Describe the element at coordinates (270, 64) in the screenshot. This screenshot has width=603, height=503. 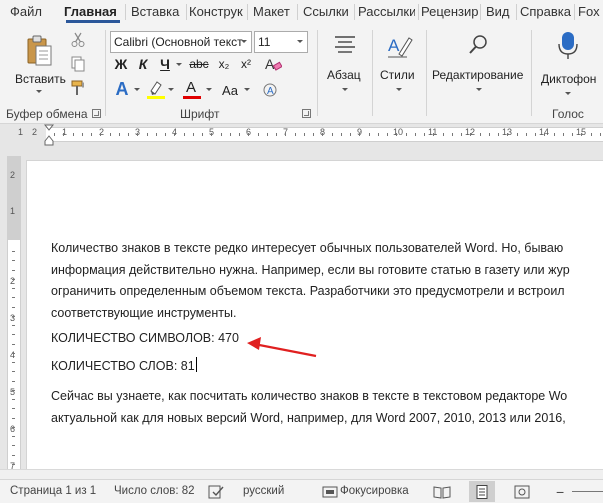
I see `svg-text: A` at that location.